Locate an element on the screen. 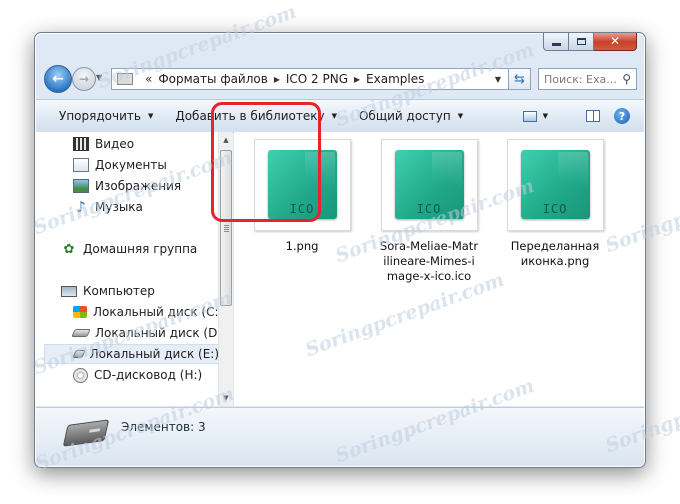  nav-item-computer: Компьютер is located at coordinates (108, 291).